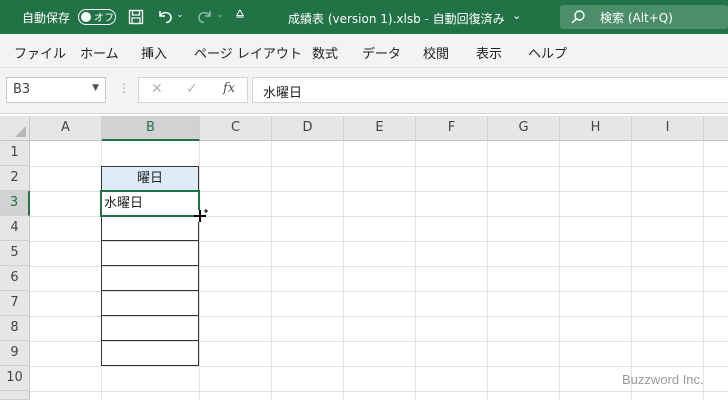 Image resolution: width=728 pixels, height=400 pixels. What do you see at coordinates (15, 328) in the screenshot?
I see `row-header-8: 8` at bounding box center [15, 328].